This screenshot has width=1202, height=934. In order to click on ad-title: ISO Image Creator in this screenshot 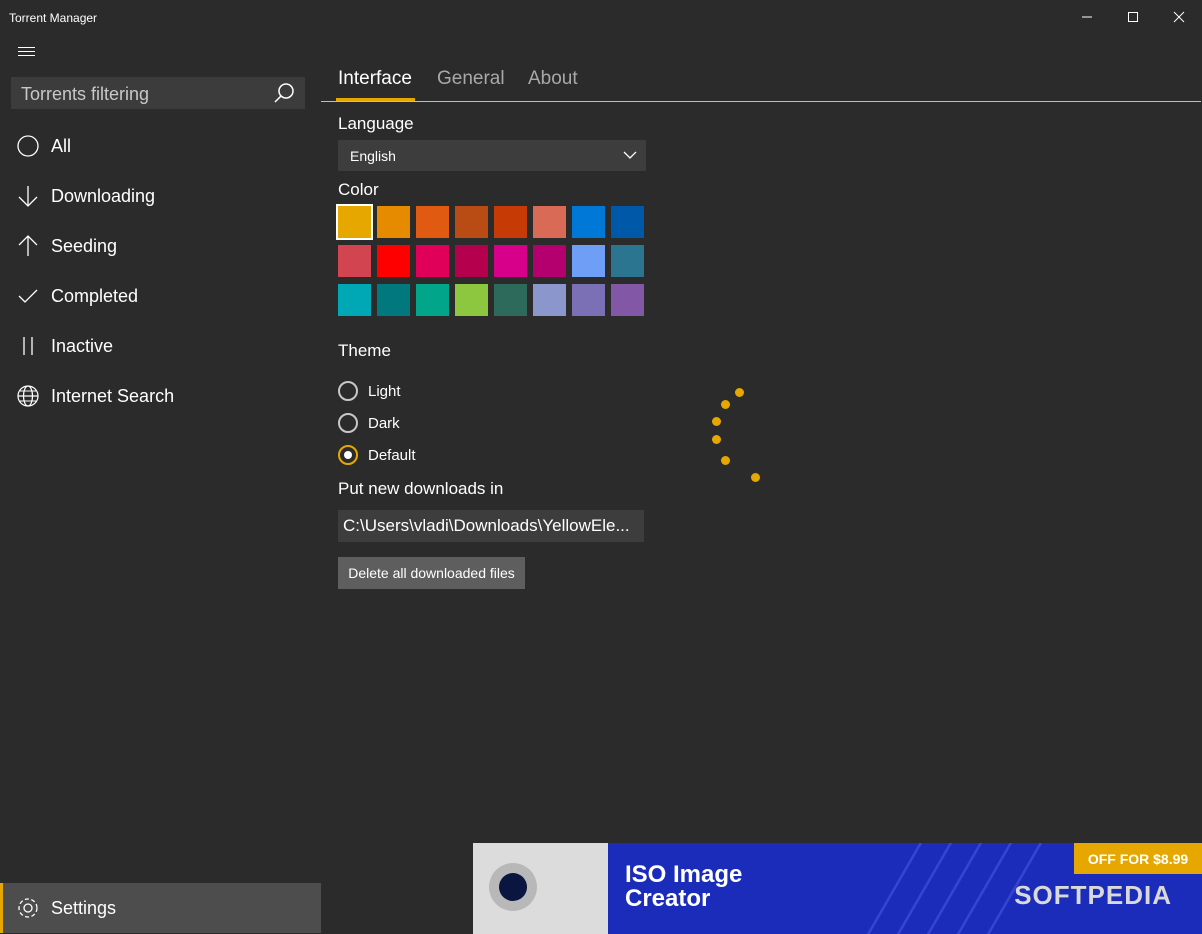, I will do `click(683, 887)`.